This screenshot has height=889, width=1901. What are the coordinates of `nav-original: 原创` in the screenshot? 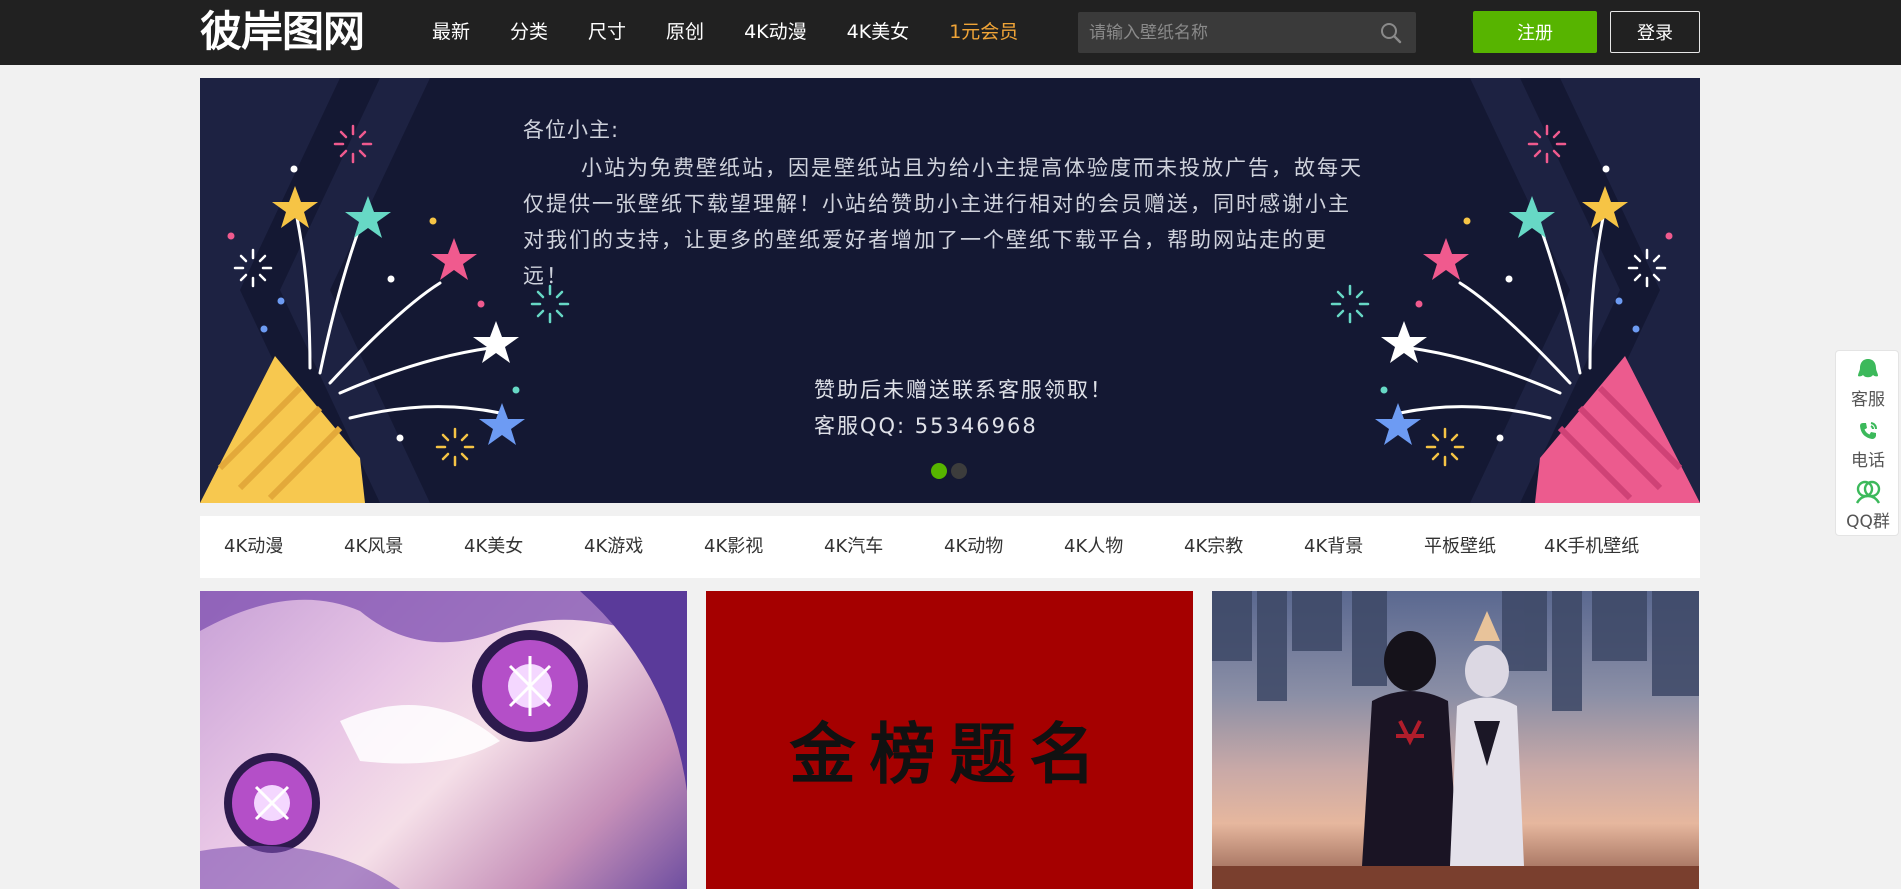 It's located at (685, 32).